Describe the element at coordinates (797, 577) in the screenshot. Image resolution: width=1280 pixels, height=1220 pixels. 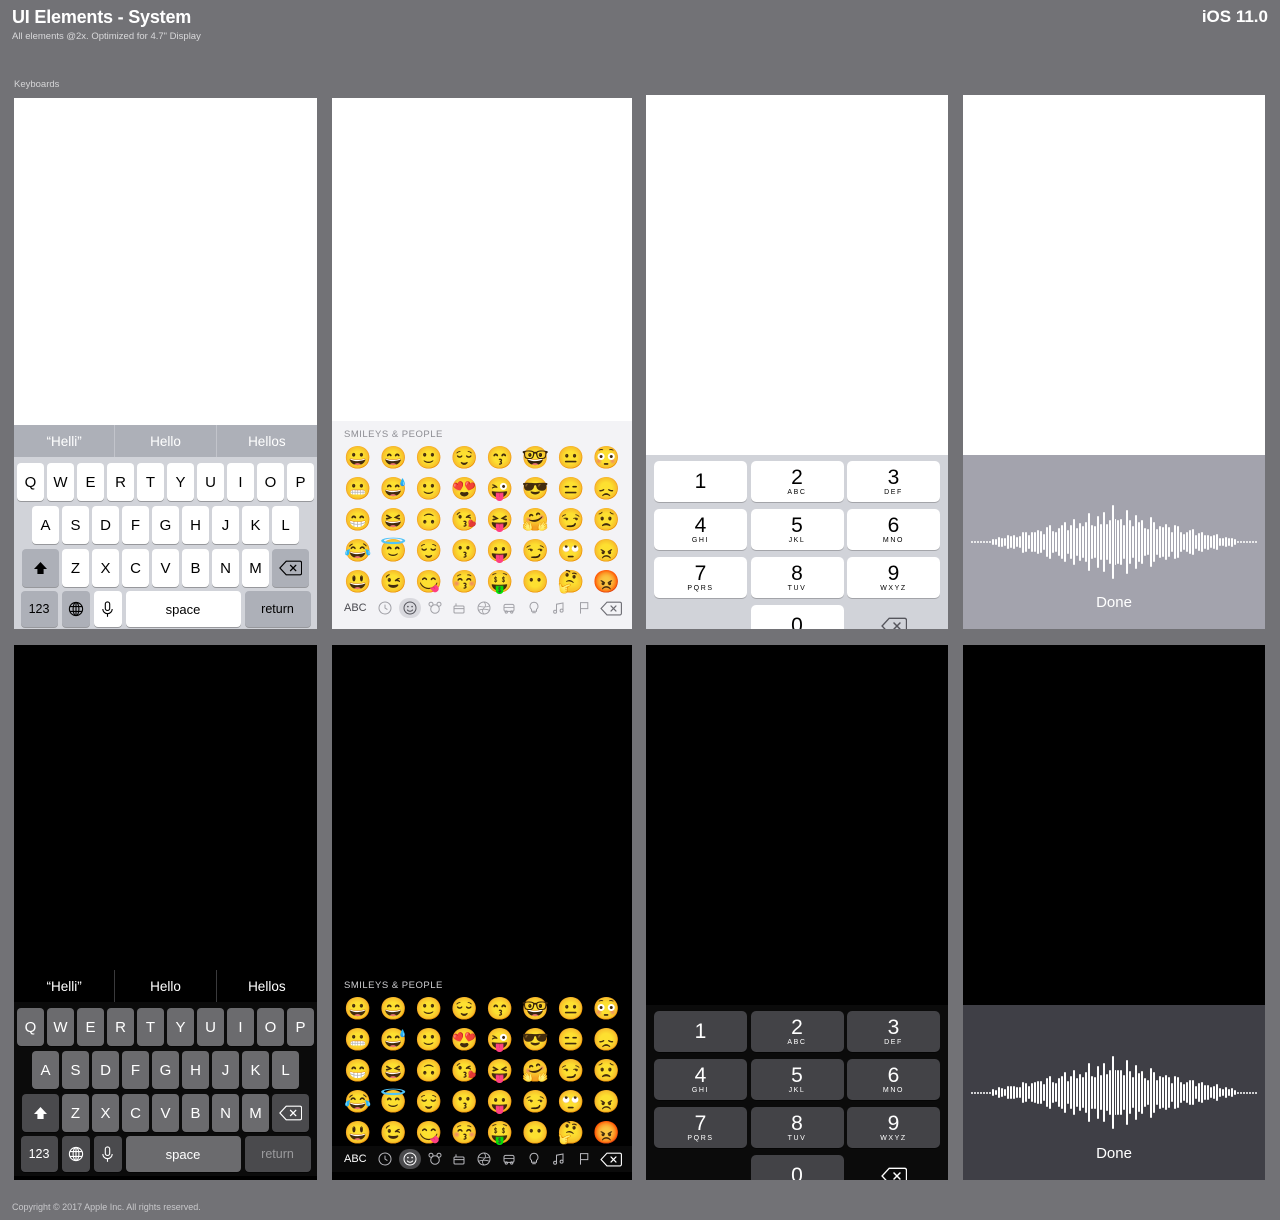
I see `keypad-key-8: 8 TUV` at that location.